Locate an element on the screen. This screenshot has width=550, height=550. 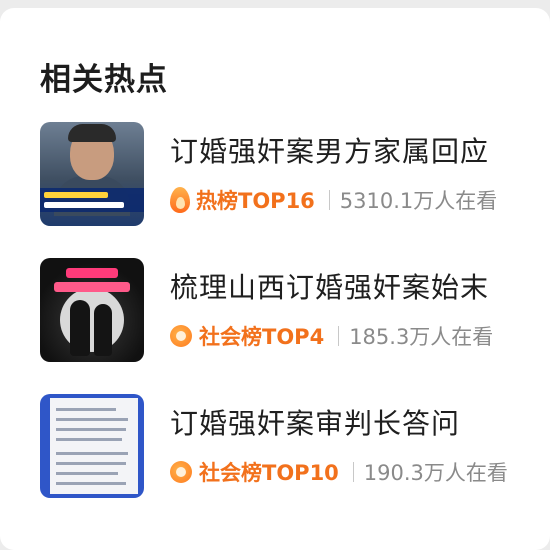
topic-meta: 社会榜TOP10 190.3万人在看 is located at coordinates (339, 472).